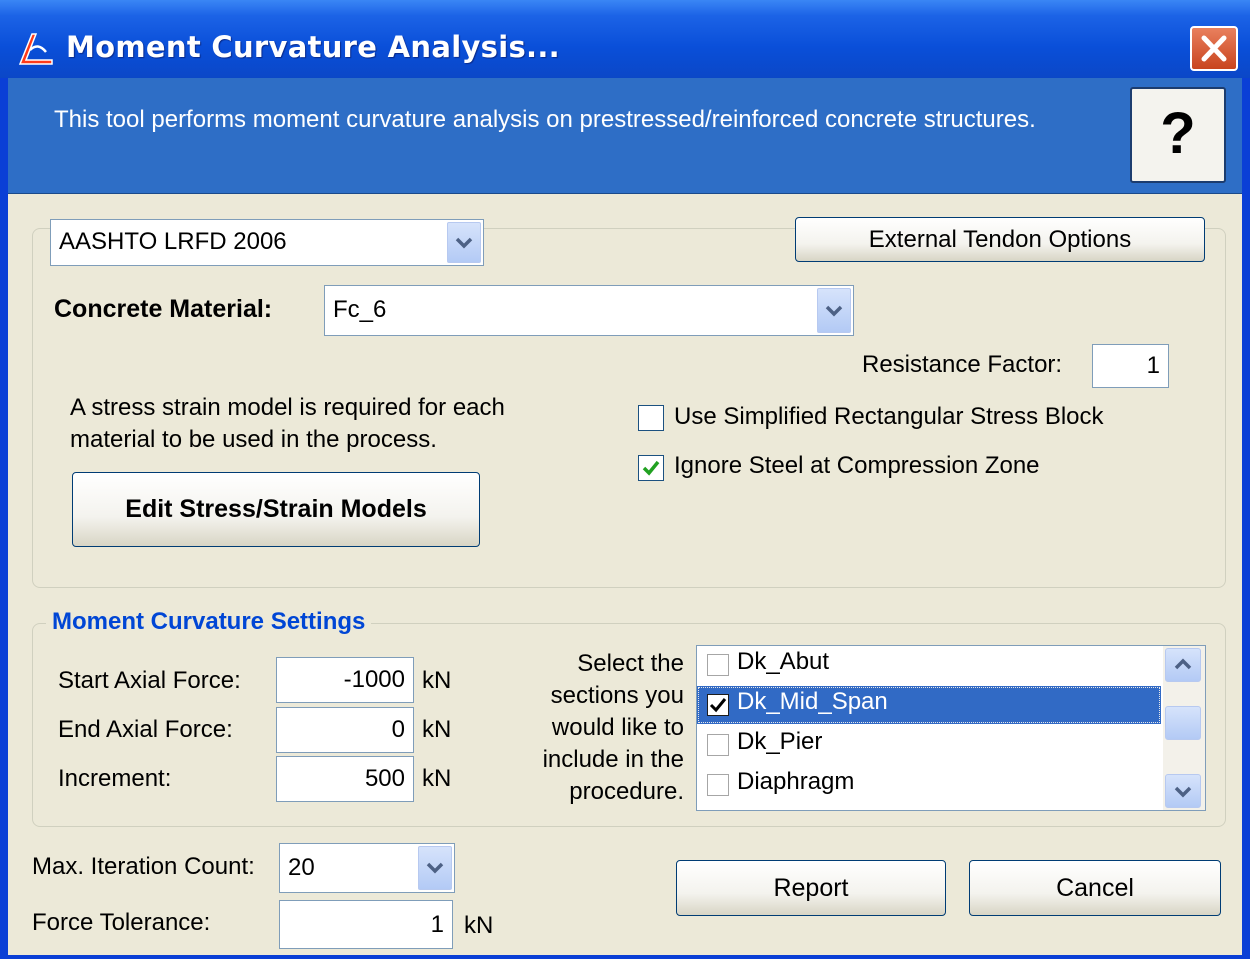 This screenshot has width=1250, height=959. I want to click on ignore-steel-label: Ignore Steel at Compression Zone, so click(857, 465).